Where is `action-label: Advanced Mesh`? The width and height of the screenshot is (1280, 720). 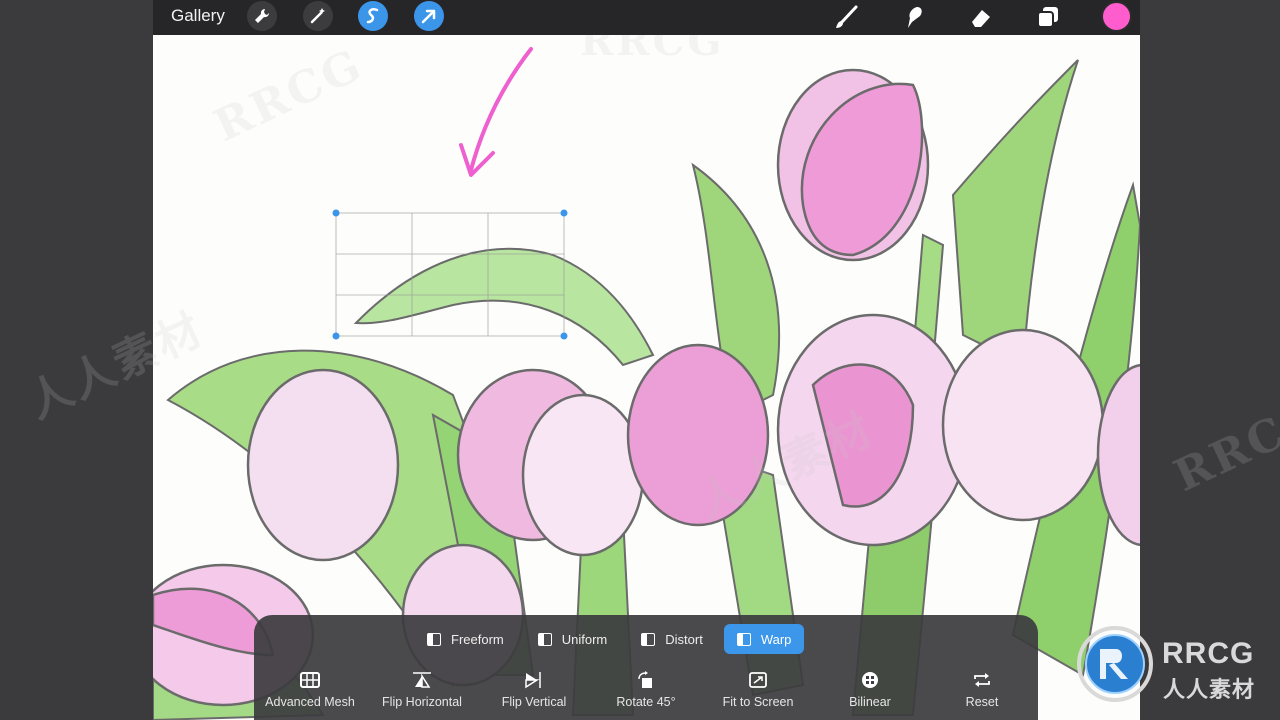 action-label: Advanced Mesh is located at coordinates (310, 702).